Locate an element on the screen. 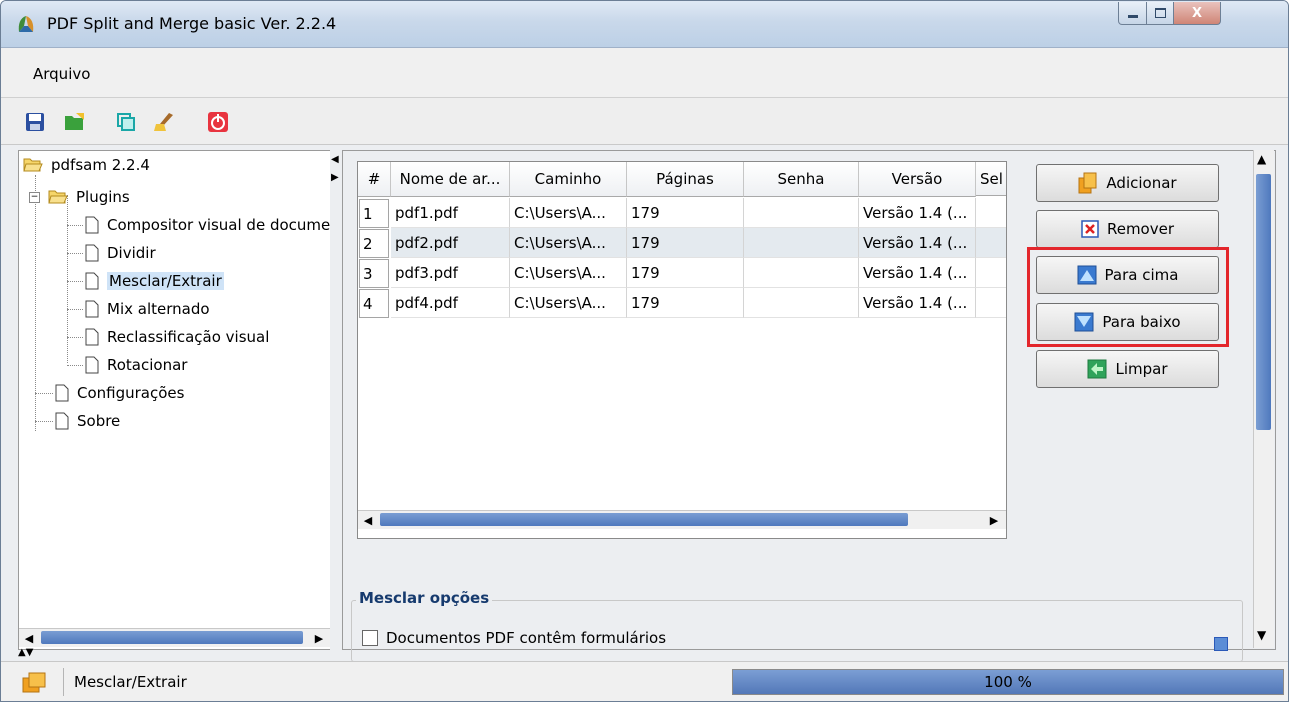 The height and width of the screenshot is (702, 1289). tree-item-dividir: Dividir is located at coordinates (120, 253).